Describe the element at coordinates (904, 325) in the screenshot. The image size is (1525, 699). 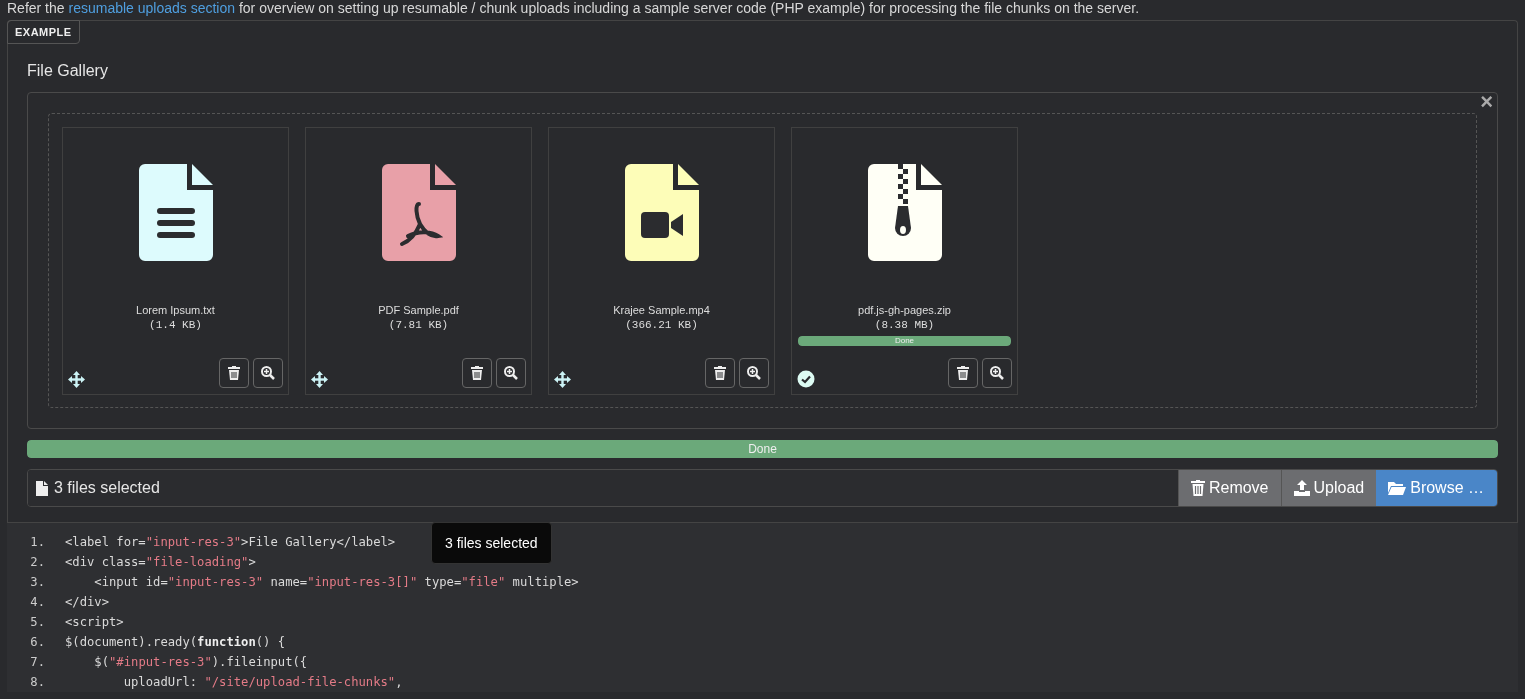
I see `file-size: (8.38 MB)` at that location.